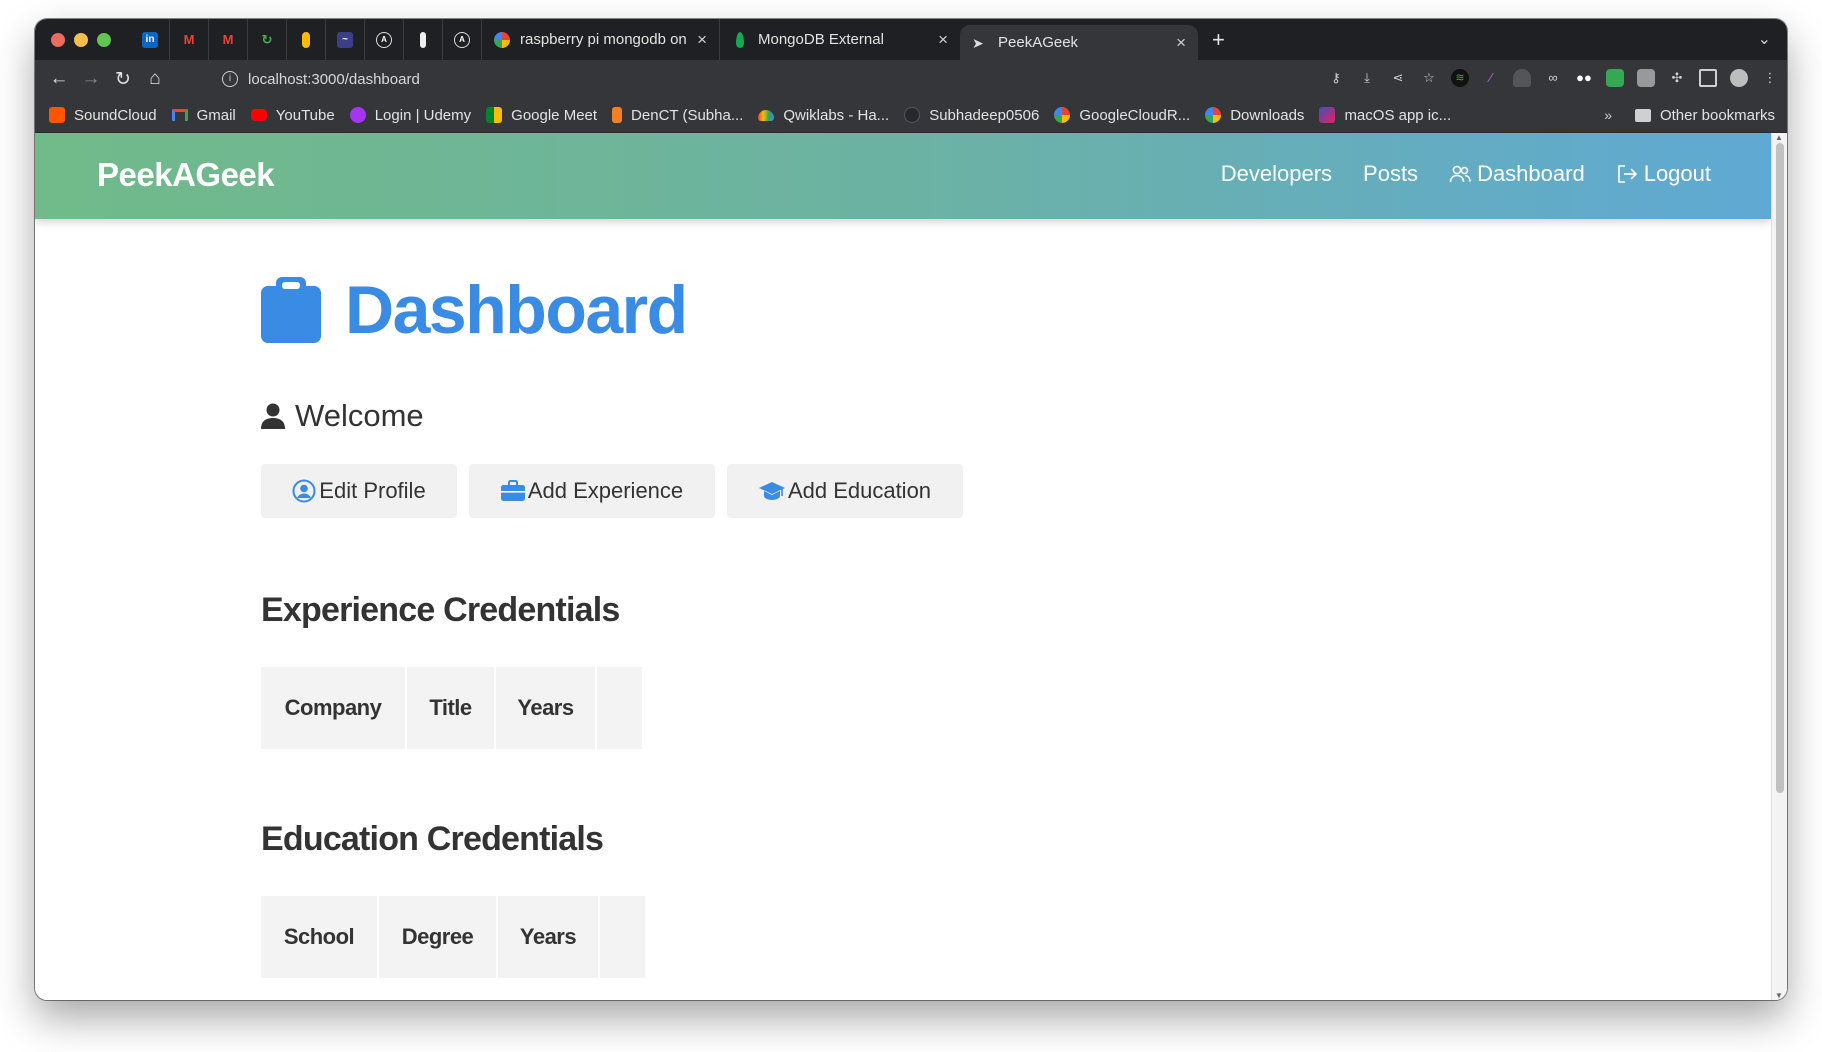 Image resolution: width=1822 pixels, height=1052 pixels. I want to click on tab-search-chevron-icon: ⌄, so click(1764, 39).